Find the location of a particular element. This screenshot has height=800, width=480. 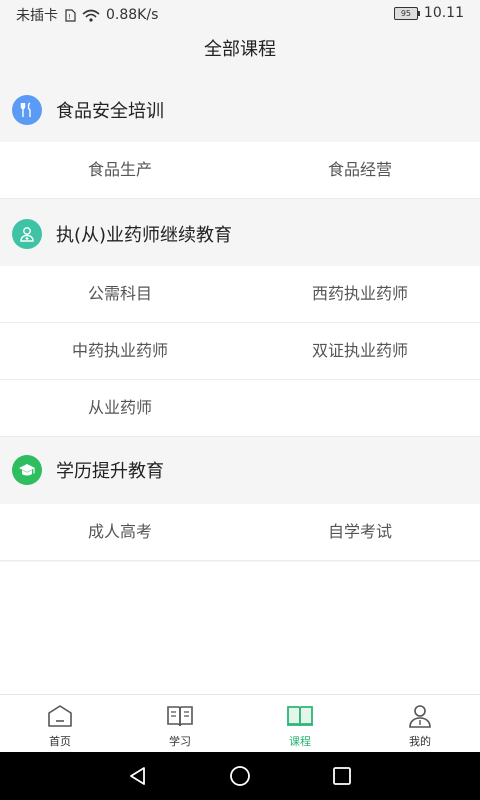

nav-item-courses: 课程 is located at coordinates (300, 724).